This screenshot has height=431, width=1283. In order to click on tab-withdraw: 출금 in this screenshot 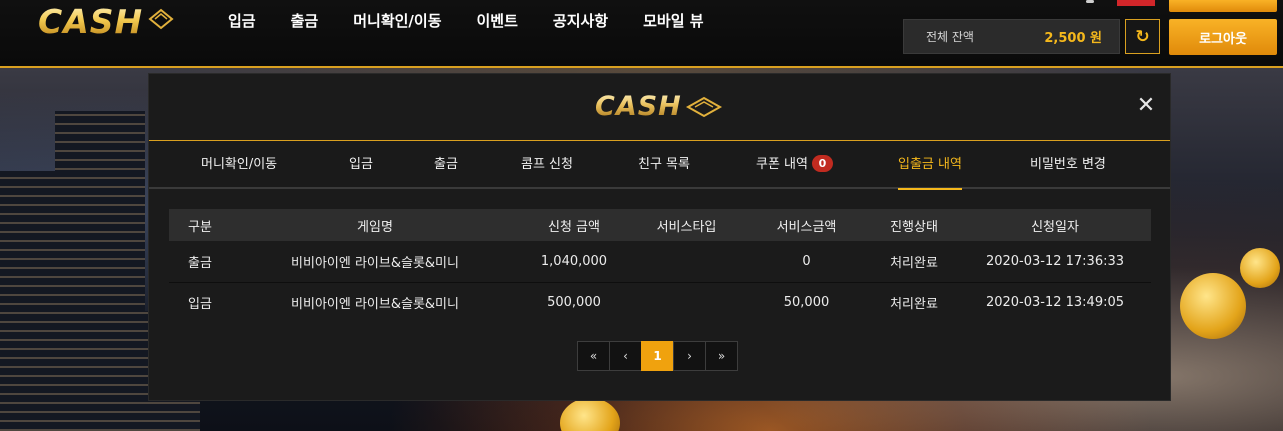, I will do `click(446, 164)`.